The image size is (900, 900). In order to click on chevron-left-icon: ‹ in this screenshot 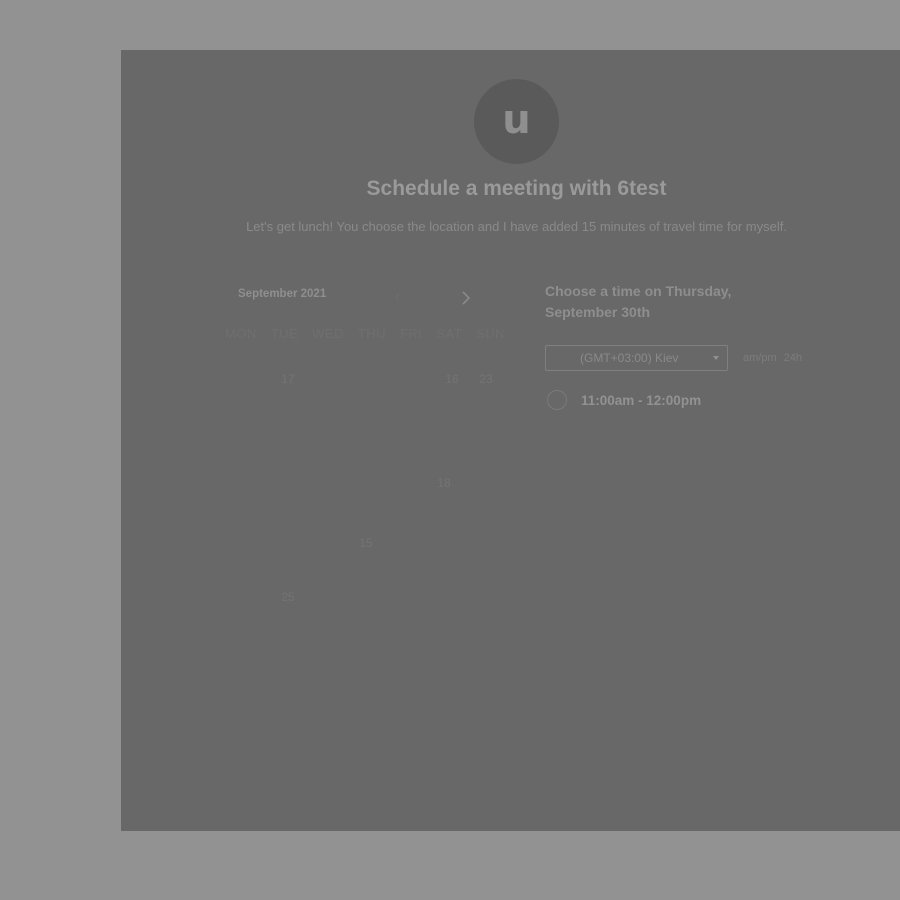, I will do `click(397, 295)`.